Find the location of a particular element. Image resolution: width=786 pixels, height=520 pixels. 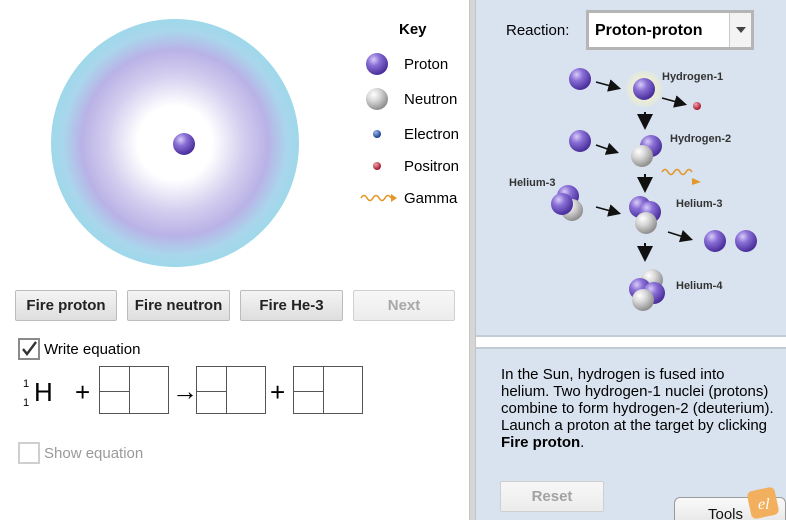

label-helium-4: Helium-4 is located at coordinates (699, 286).